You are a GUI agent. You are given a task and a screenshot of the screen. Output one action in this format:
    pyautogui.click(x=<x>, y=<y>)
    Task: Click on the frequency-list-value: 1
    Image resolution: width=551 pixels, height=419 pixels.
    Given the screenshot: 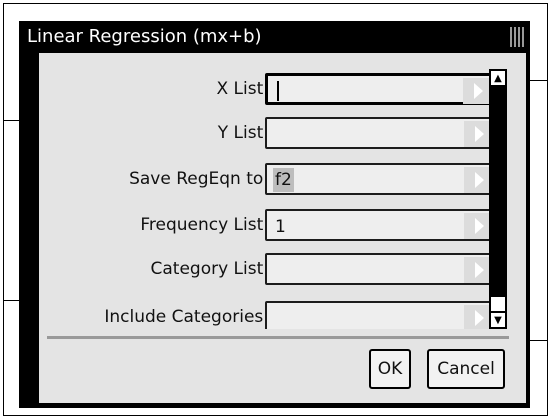 What is the action you would take?
    pyautogui.click(x=280, y=227)
    